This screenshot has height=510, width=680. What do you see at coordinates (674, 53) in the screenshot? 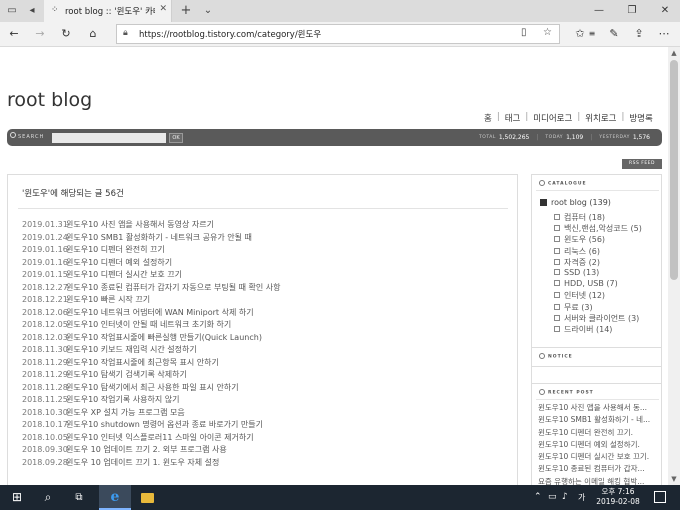
I see `scroll-up-icon: ▲` at bounding box center [674, 53].